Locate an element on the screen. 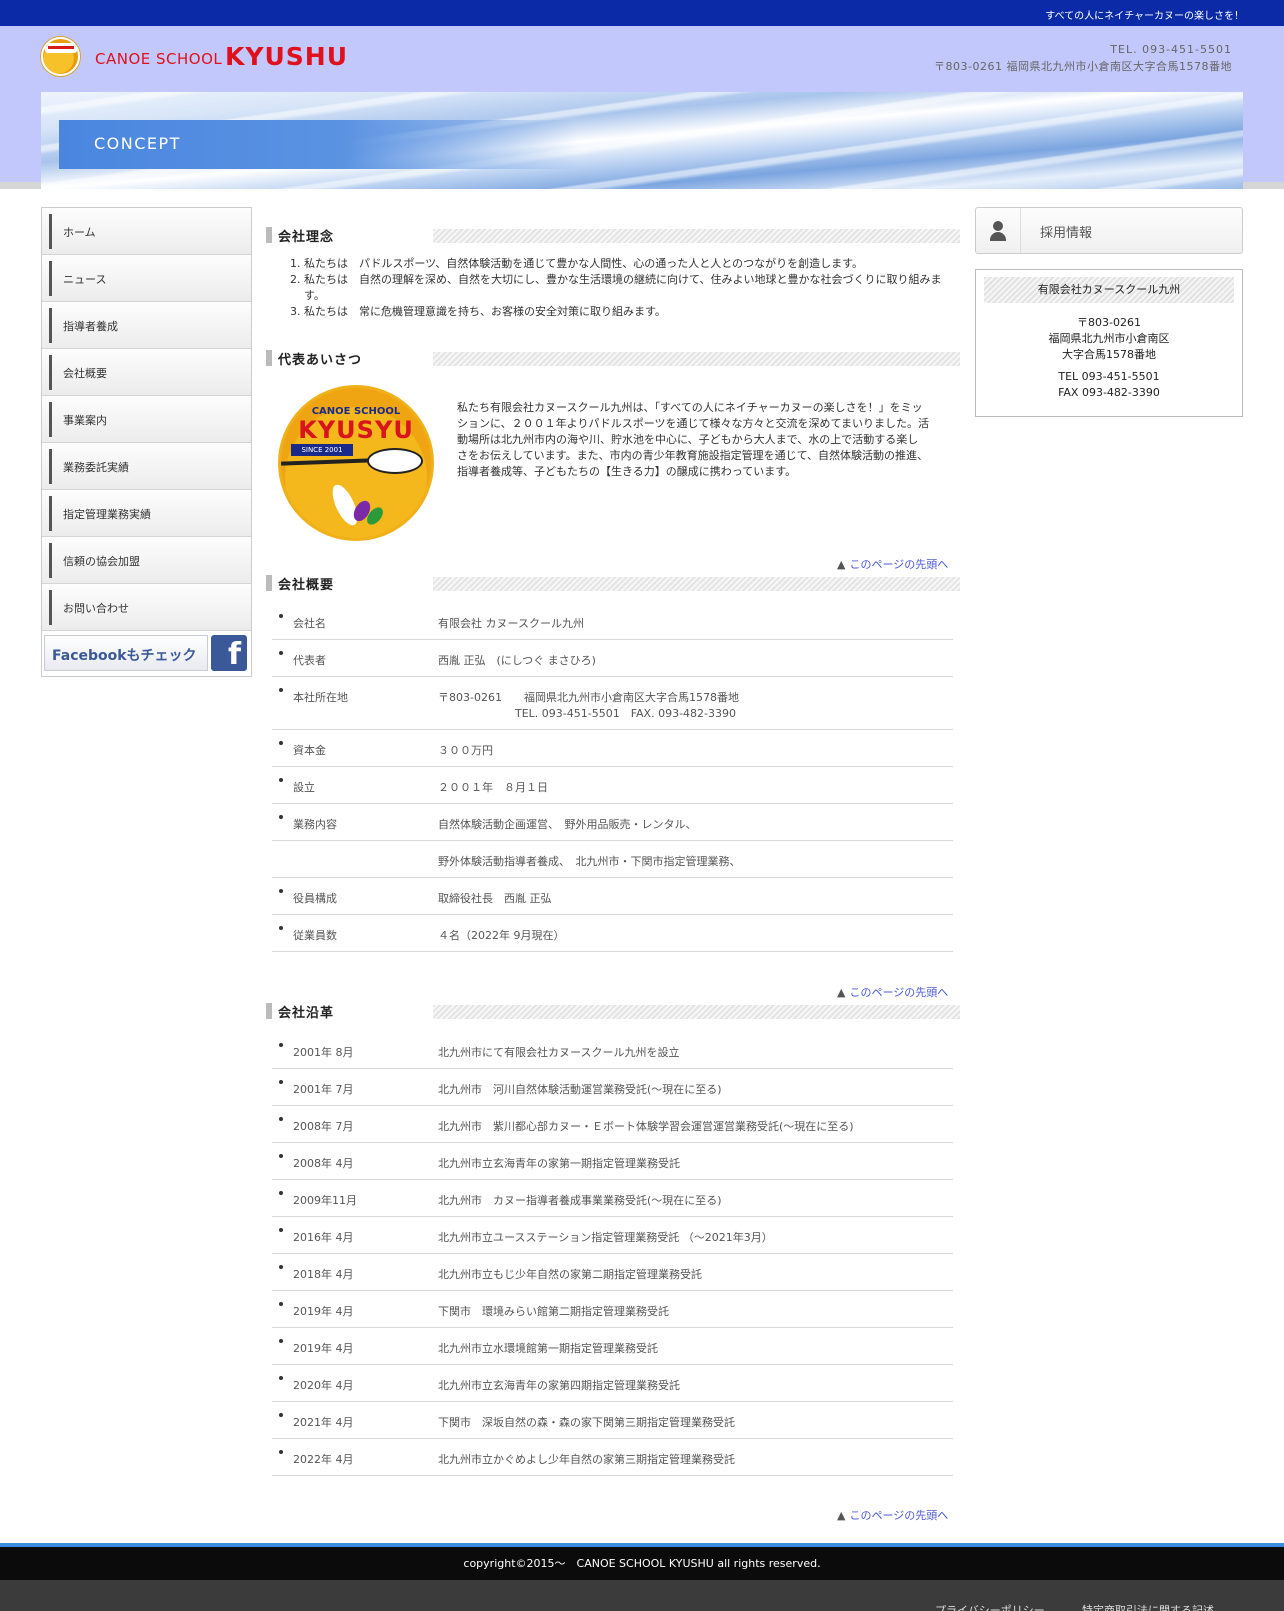 The width and height of the screenshot is (1284, 1611). nav-item-contract-results: 業務委託実績 is located at coordinates (146, 466).